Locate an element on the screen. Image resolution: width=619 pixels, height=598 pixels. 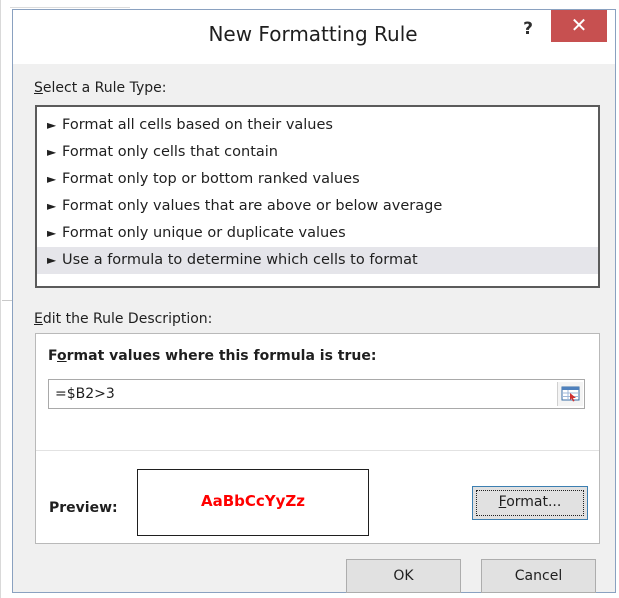
background-tick is located at coordinates (7, 300).